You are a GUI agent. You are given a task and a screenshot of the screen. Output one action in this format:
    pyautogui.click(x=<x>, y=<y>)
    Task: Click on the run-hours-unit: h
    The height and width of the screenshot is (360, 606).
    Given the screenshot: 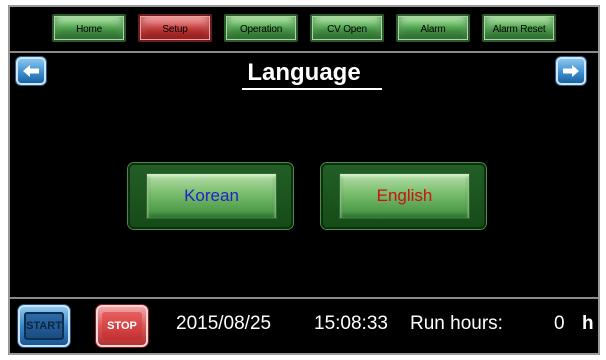 What is the action you would take?
    pyautogui.click(x=588, y=323)
    